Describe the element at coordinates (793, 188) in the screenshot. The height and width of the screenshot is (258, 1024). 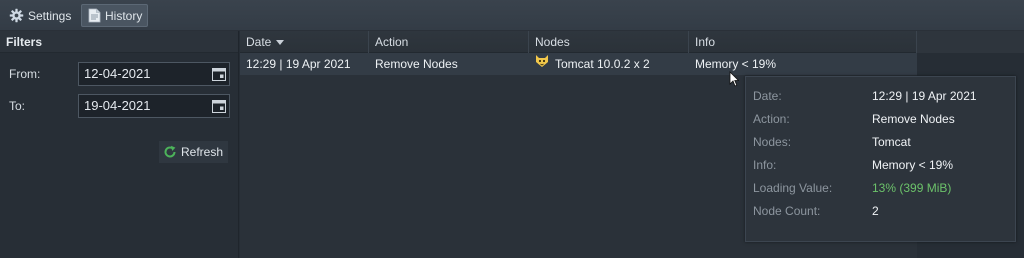
I see `tooltip-key: Loading Value:` at that location.